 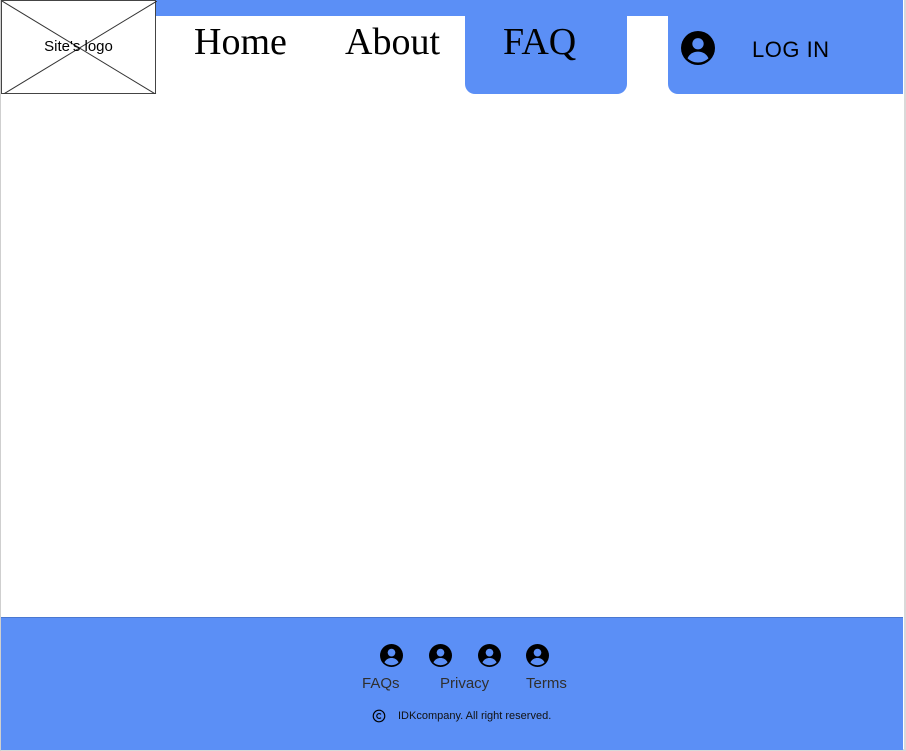 I want to click on site-logo: Site's logo, so click(x=79, y=47).